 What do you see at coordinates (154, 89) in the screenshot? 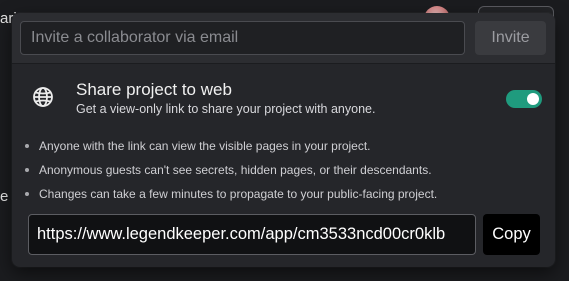
I see `share-title: Share project to web` at bounding box center [154, 89].